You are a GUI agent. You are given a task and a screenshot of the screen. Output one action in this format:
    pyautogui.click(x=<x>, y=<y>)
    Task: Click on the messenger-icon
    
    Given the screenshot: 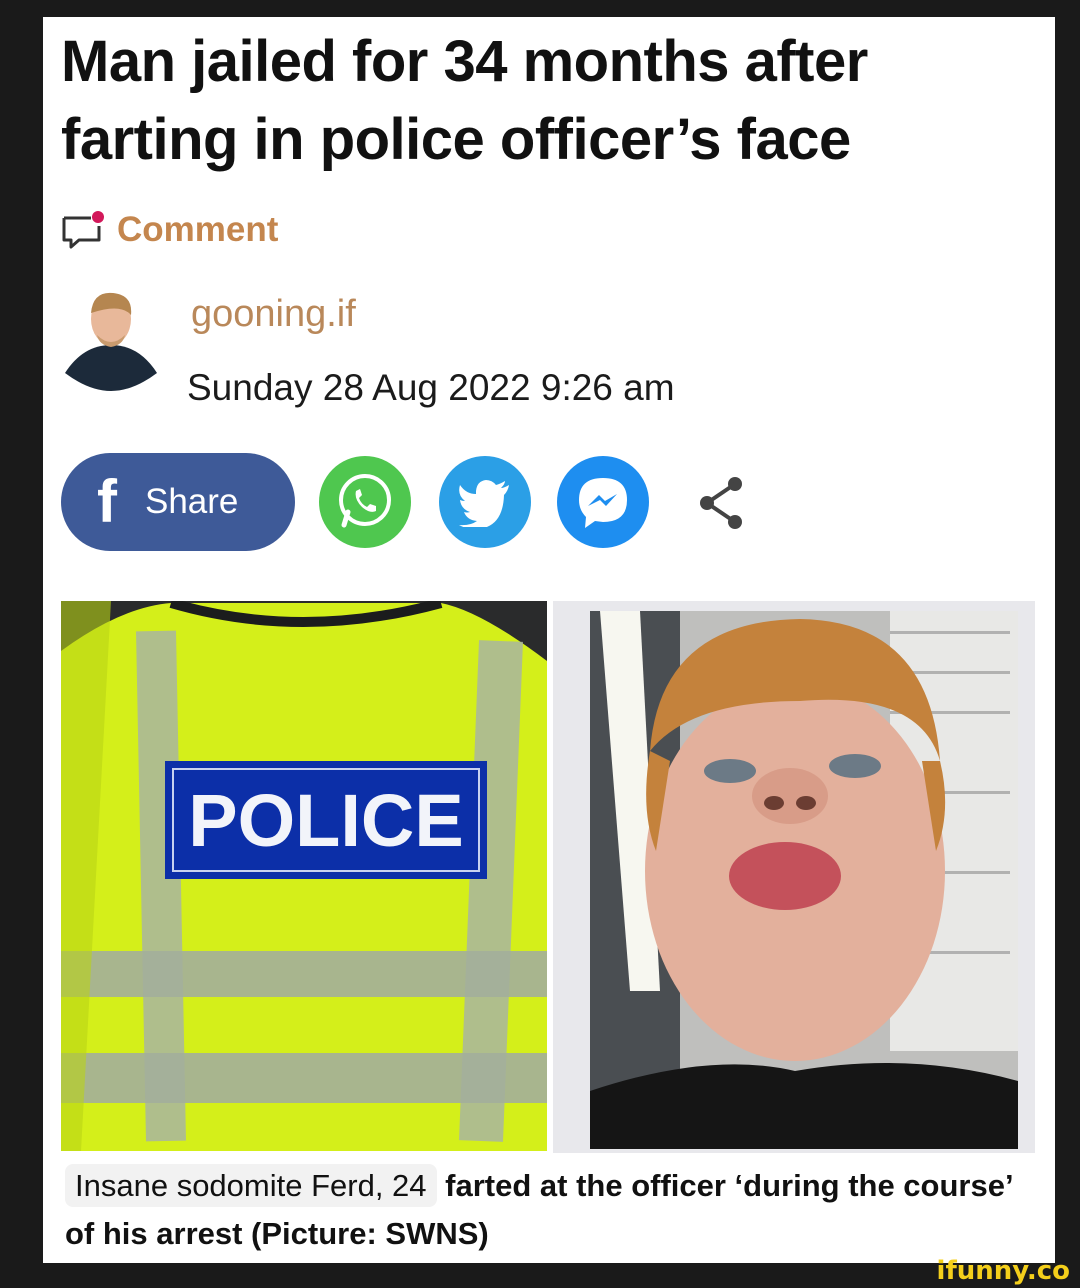 What is the action you would take?
    pyautogui.click(x=603, y=503)
    